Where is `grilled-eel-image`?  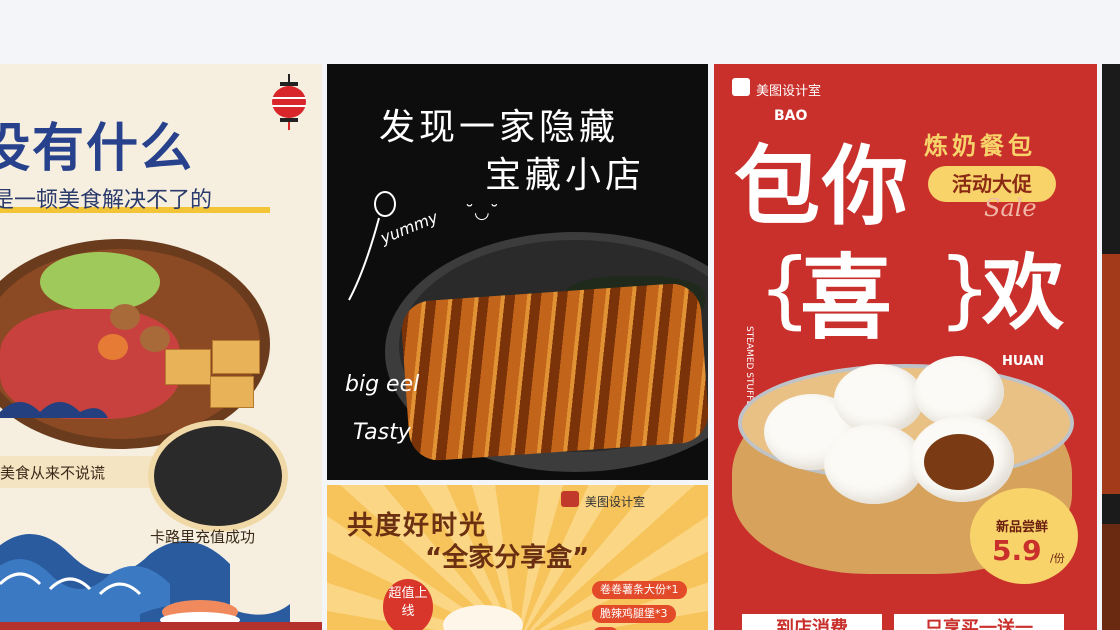 grilled-eel-image is located at coordinates (553, 372).